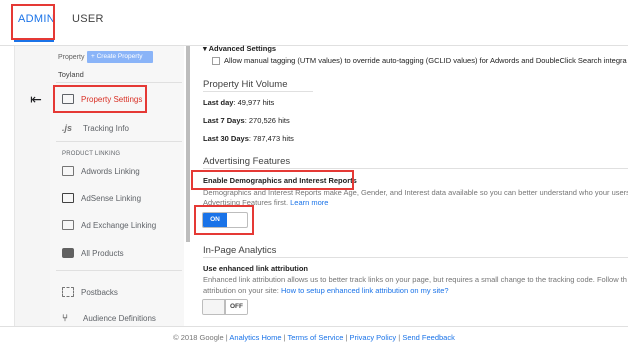 Image resolution: width=628 pixels, height=350 pixels. Describe the element at coordinates (34, 41) in the screenshot. I see `tab-admin-indicator` at that location.